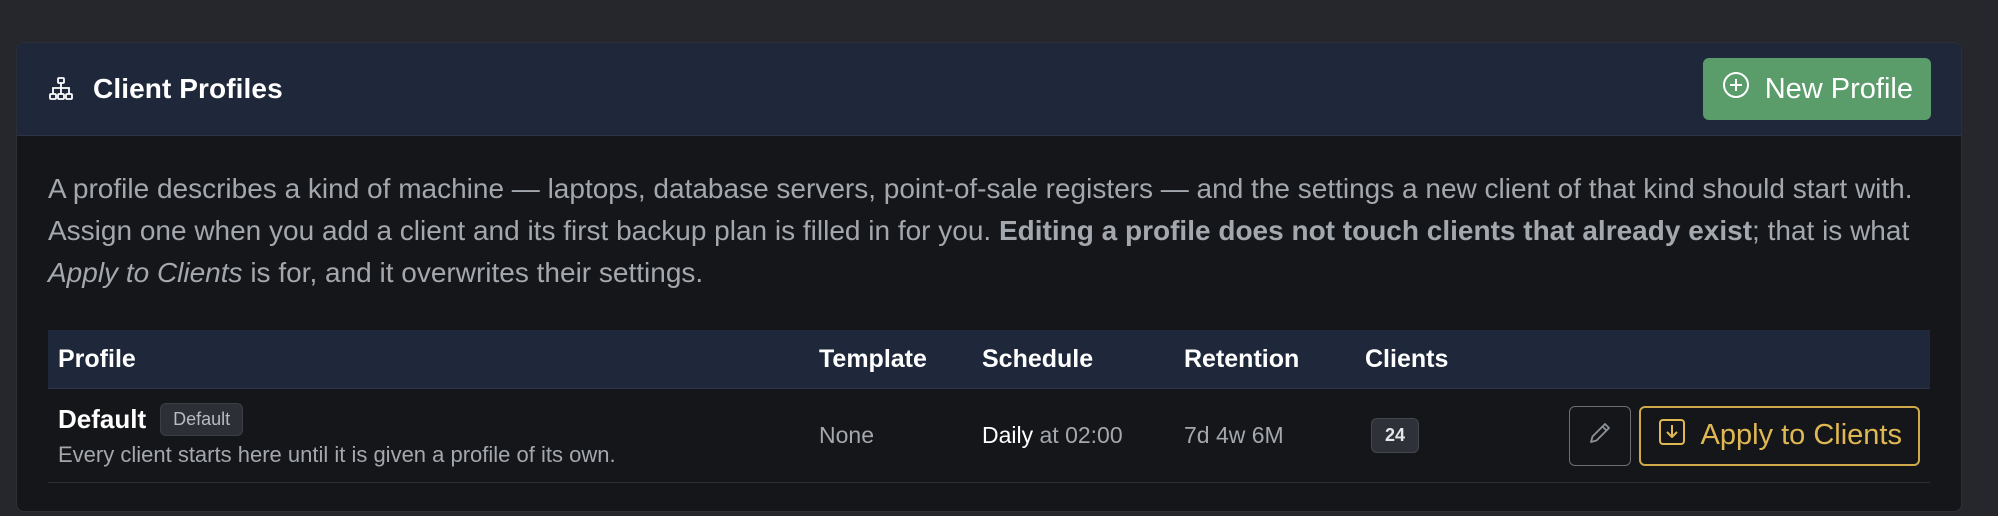 This screenshot has height=516, width=1998. I want to click on desc-part2: ; that is what, so click(1831, 230).